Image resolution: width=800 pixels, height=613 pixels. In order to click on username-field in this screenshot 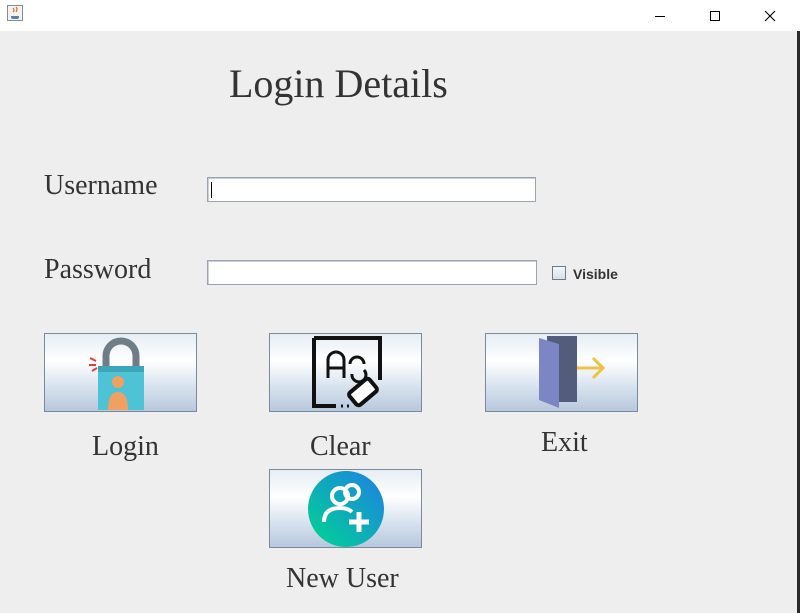, I will do `click(371, 189)`.